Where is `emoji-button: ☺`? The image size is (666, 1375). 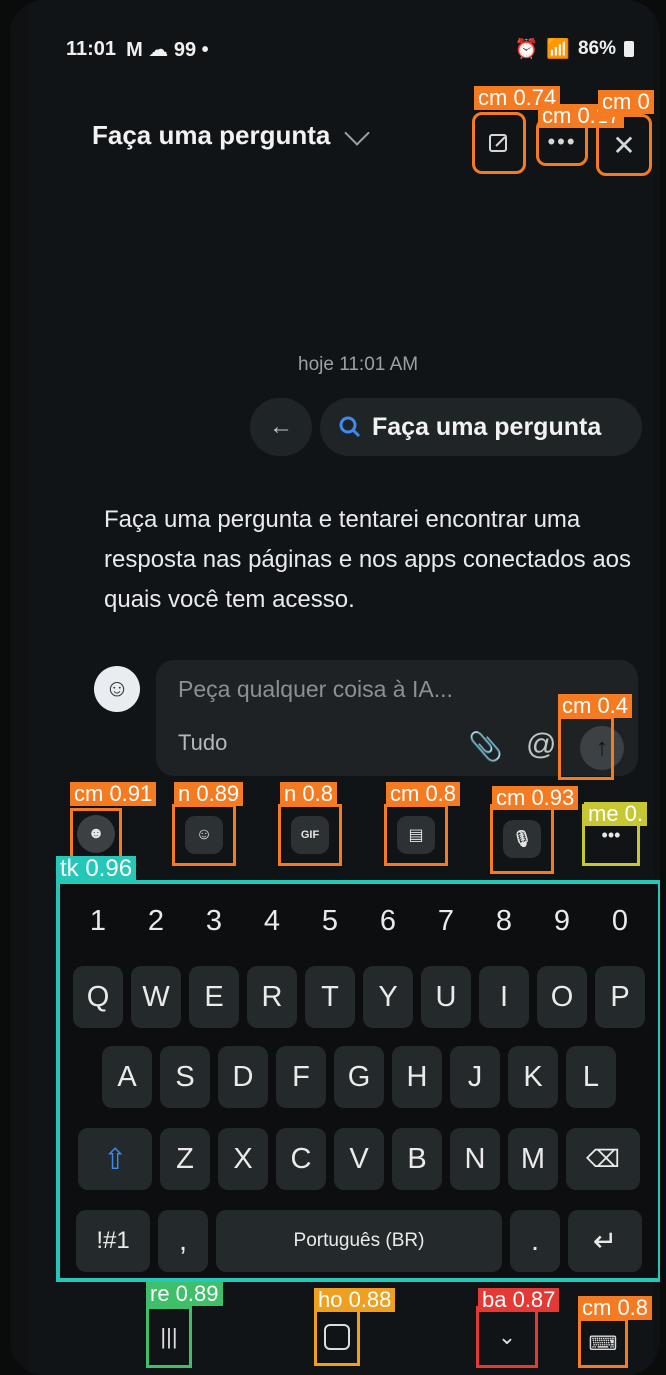 emoji-button: ☺ is located at coordinates (204, 835).